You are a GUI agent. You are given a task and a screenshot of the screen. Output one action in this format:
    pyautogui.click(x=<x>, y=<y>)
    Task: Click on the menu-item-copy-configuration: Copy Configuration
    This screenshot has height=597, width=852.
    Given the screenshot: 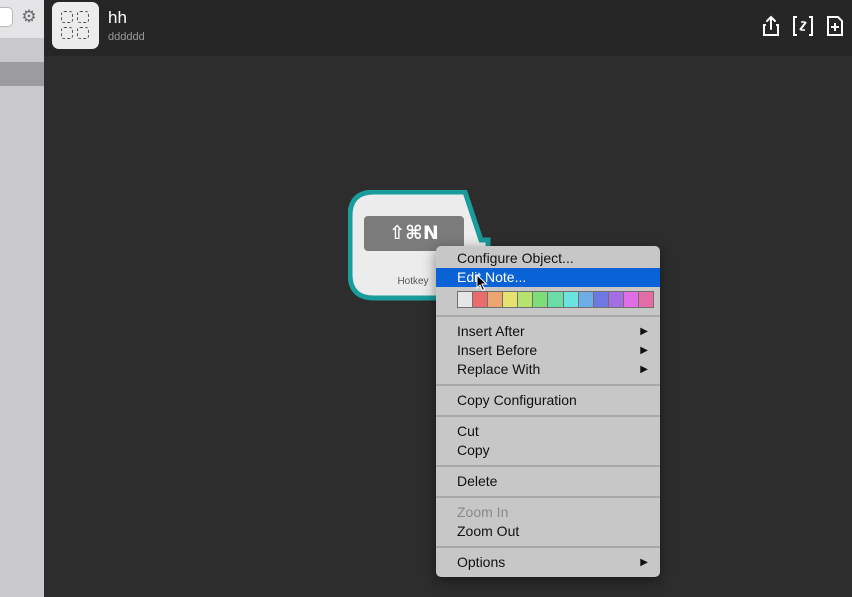 What is the action you would take?
    pyautogui.click(x=548, y=400)
    